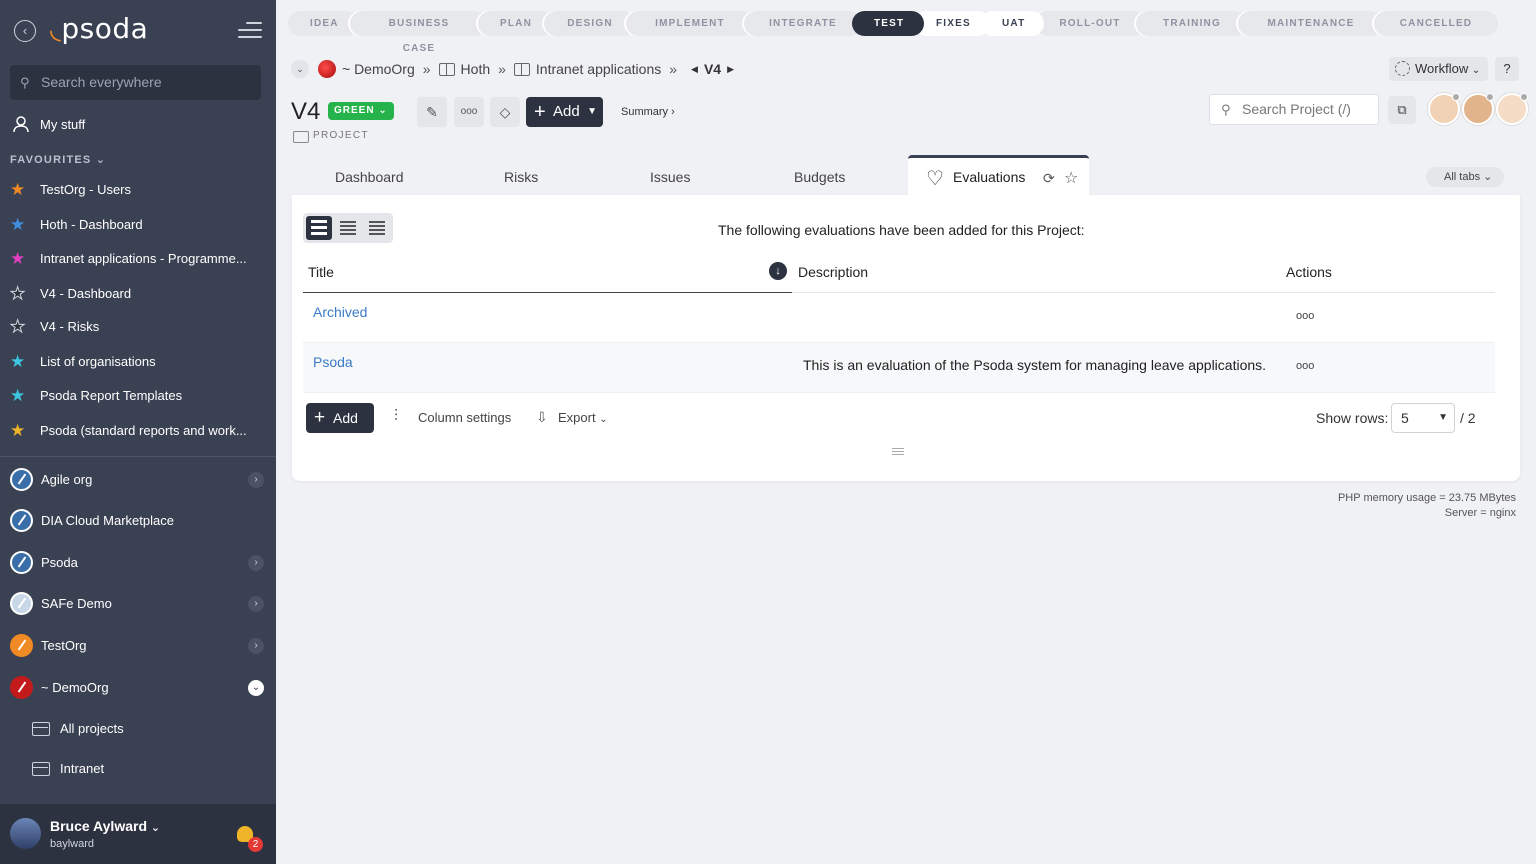  Describe the element at coordinates (25, 31) in the screenshot. I see `back-icon: ‹` at that location.